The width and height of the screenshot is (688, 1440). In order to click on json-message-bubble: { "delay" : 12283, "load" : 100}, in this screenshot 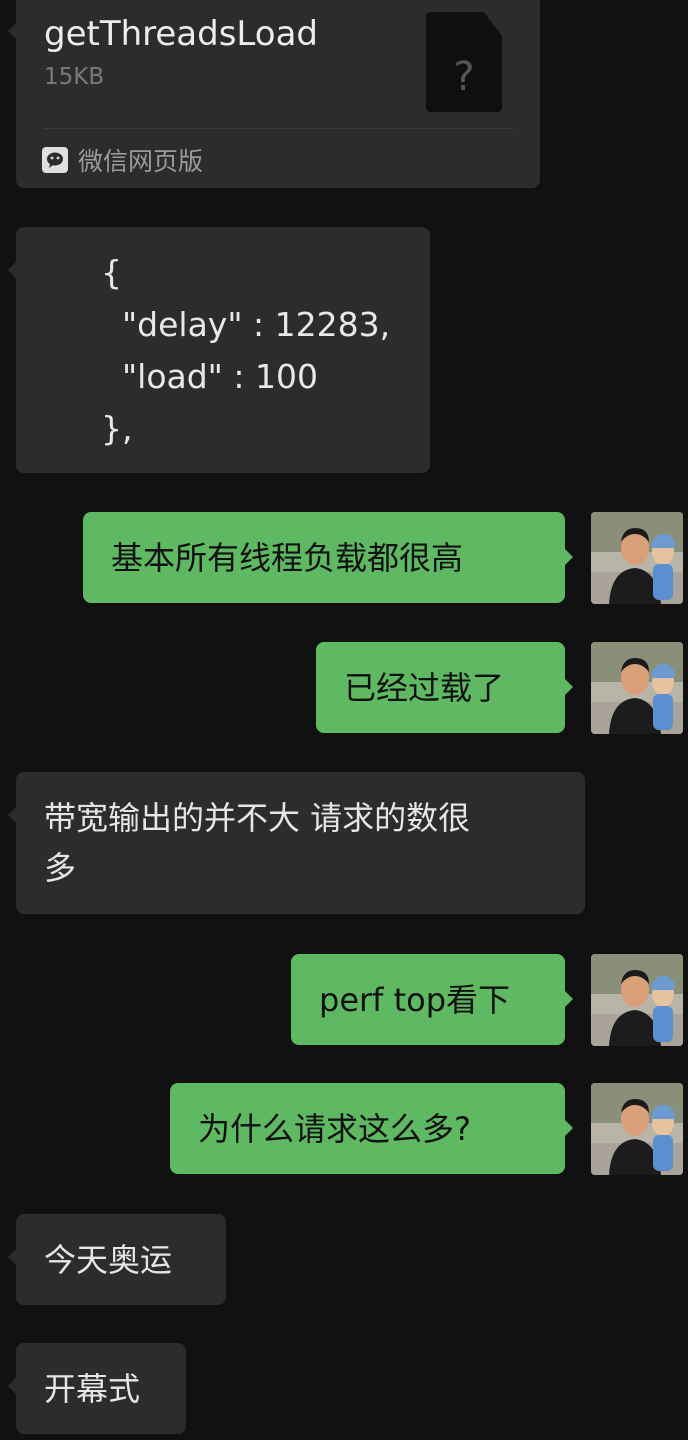, I will do `click(219, 350)`.